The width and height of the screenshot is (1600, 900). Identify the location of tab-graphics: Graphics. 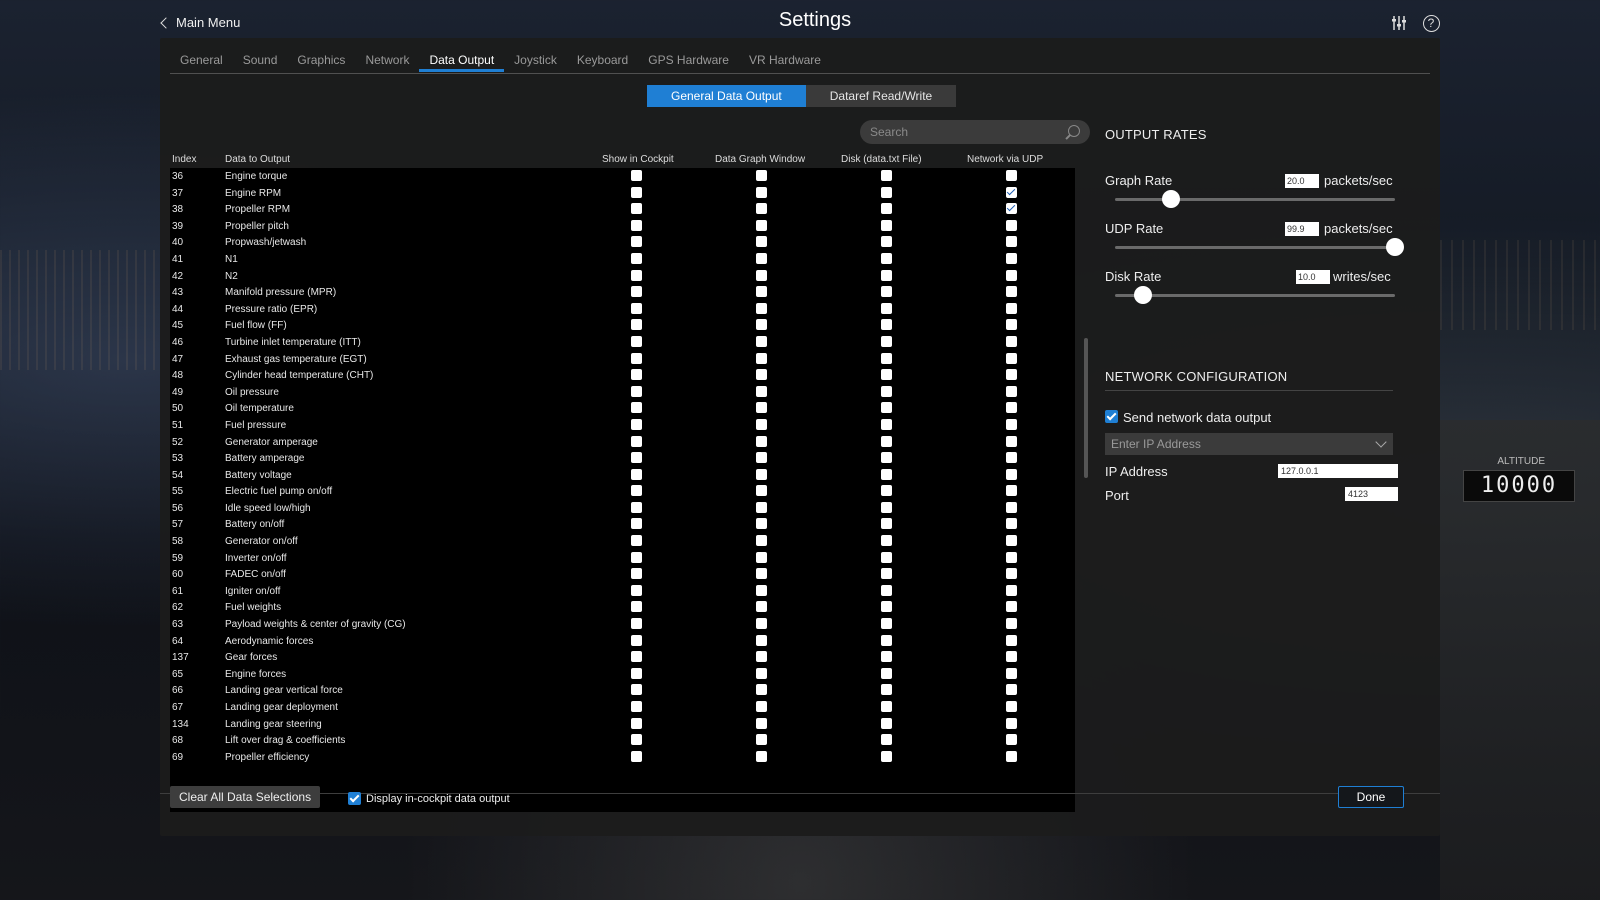
(321, 55).